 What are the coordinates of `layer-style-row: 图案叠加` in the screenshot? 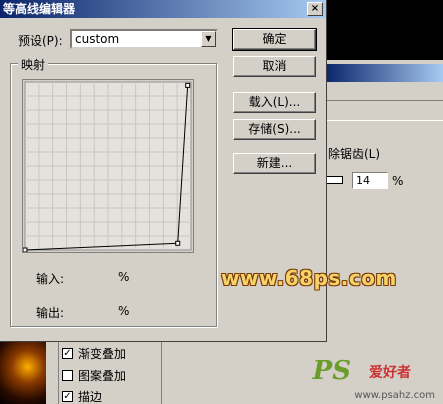 It's located at (94, 375).